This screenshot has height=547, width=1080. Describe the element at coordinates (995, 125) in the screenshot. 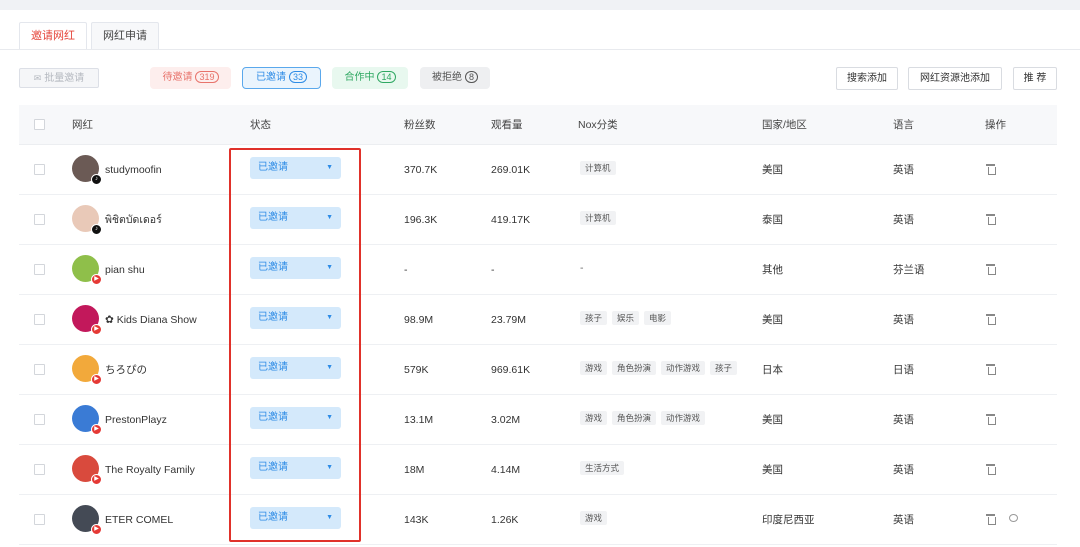

I see `header-actions: 操作` at that location.